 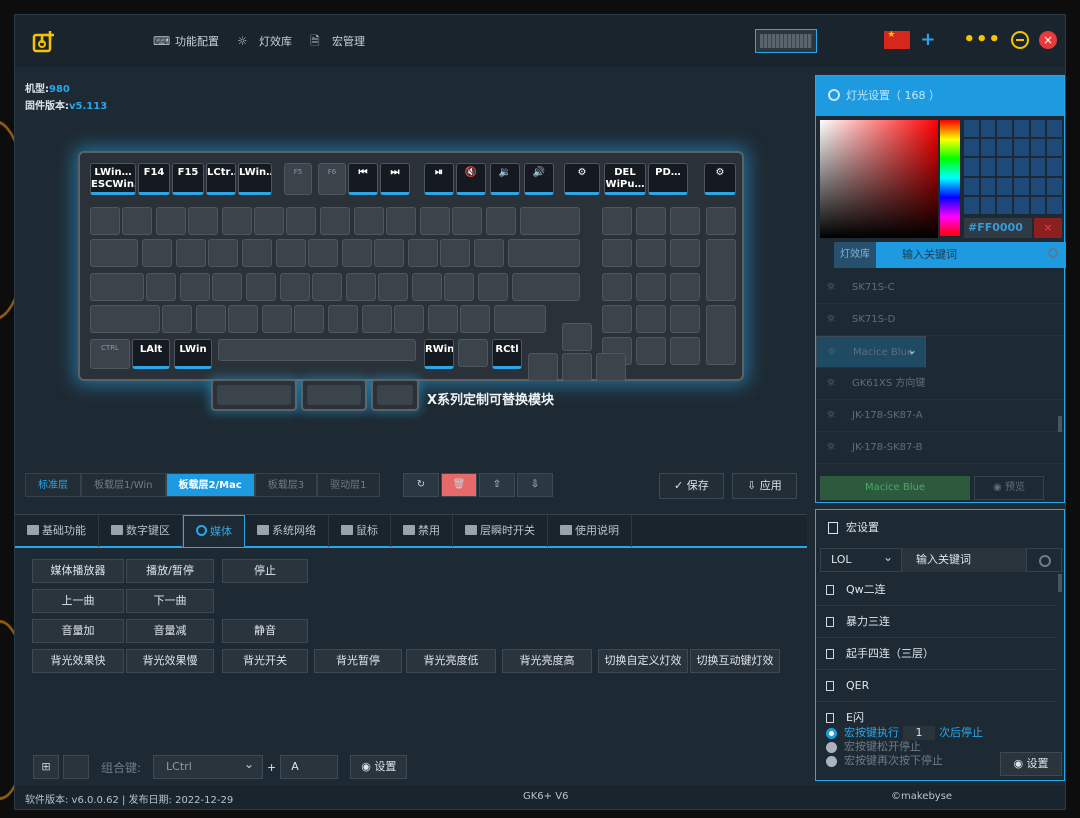 What do you see at coordinates (309, 767) in the screenshot?
I see `combo-key-input: A` at bounding box center [309, 767].